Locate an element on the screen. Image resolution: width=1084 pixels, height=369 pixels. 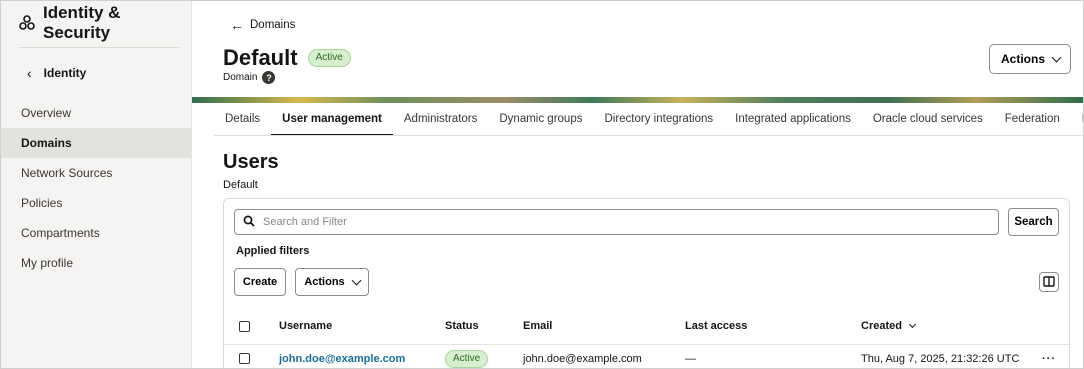
tab-details: Details is located at coordinates (242, 119).